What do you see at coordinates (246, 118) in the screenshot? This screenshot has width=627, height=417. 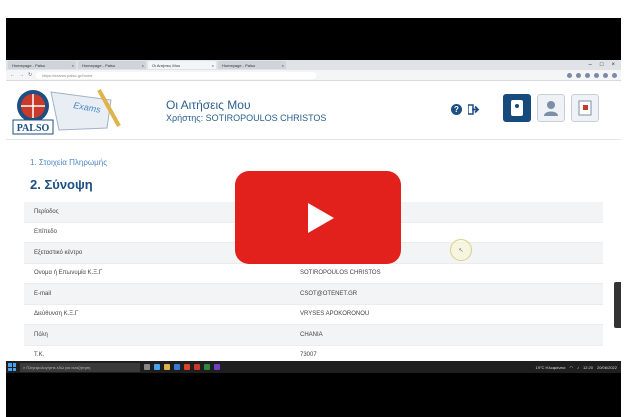 I see `user-line: Χρήστης: SOTIROPOULOS CHRISTOS` at bounding box center [246, 118].